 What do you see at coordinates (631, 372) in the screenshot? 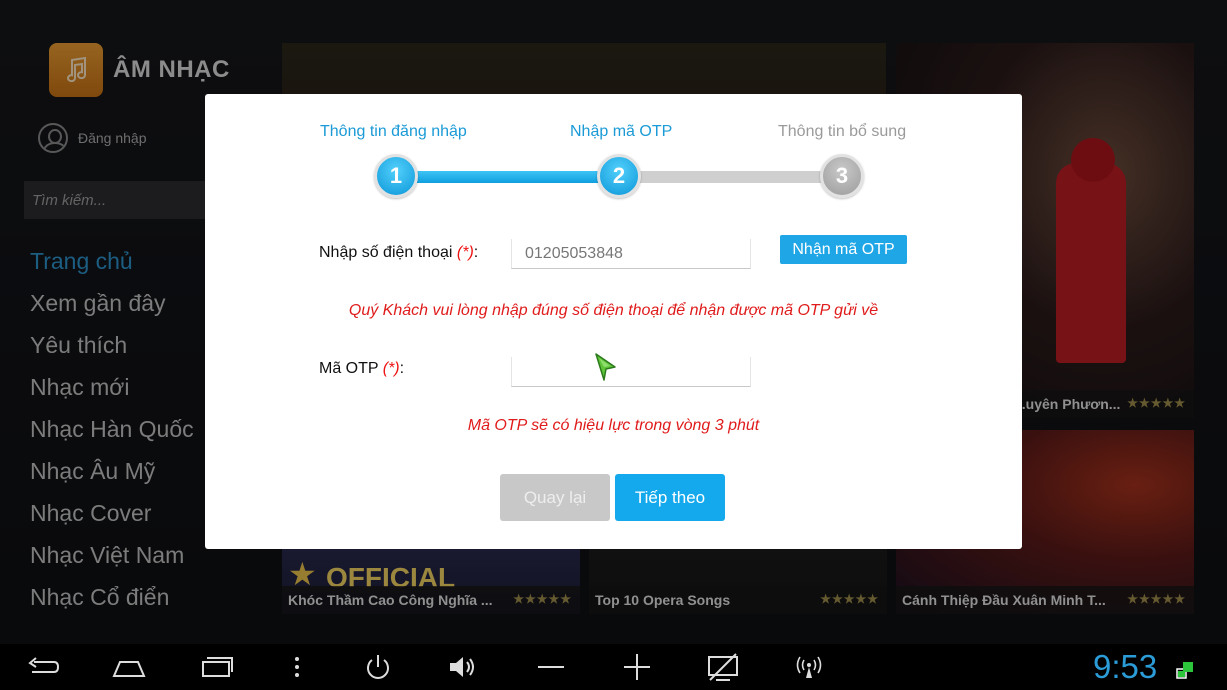
I see `otp-input` at bounding box center [631, 372].